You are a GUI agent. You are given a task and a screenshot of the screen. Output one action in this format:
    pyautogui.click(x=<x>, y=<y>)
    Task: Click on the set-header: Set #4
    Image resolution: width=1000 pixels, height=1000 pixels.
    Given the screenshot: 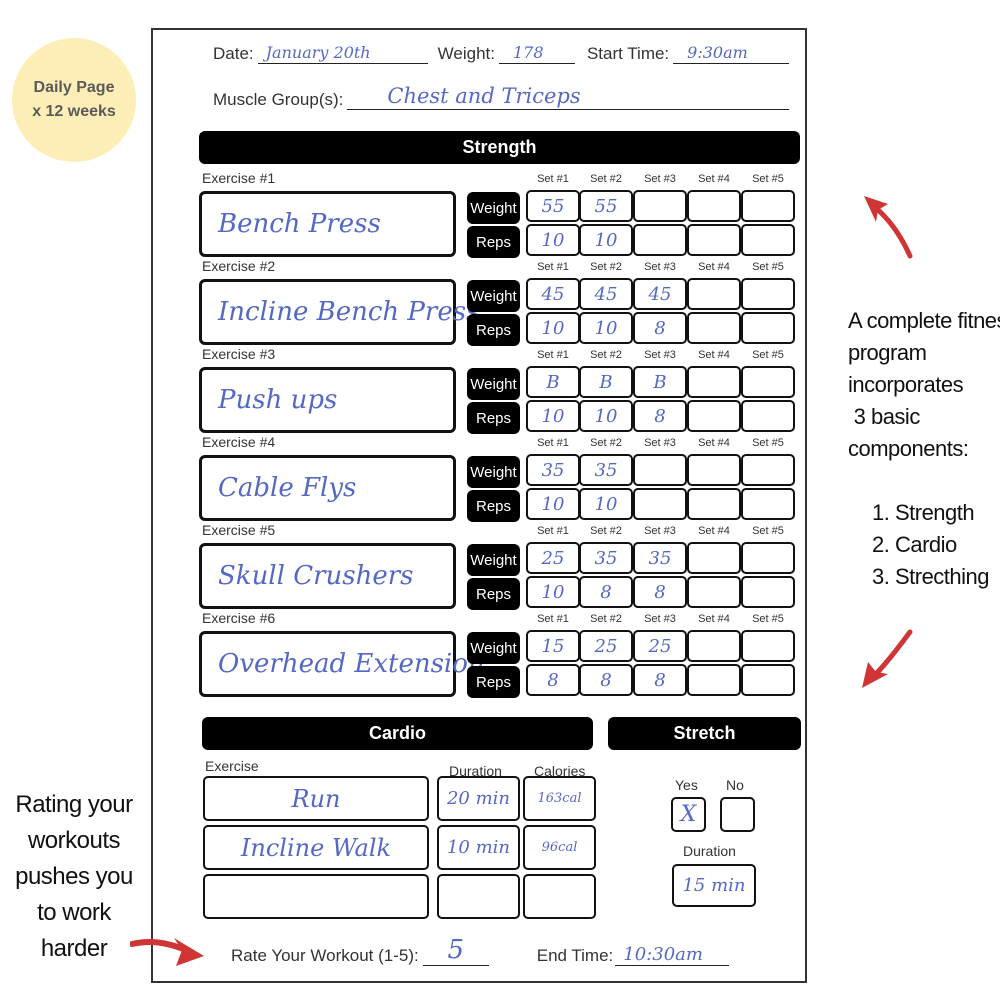 What is the action you would take?
    pyautogui.click(x=714, y=355)
    